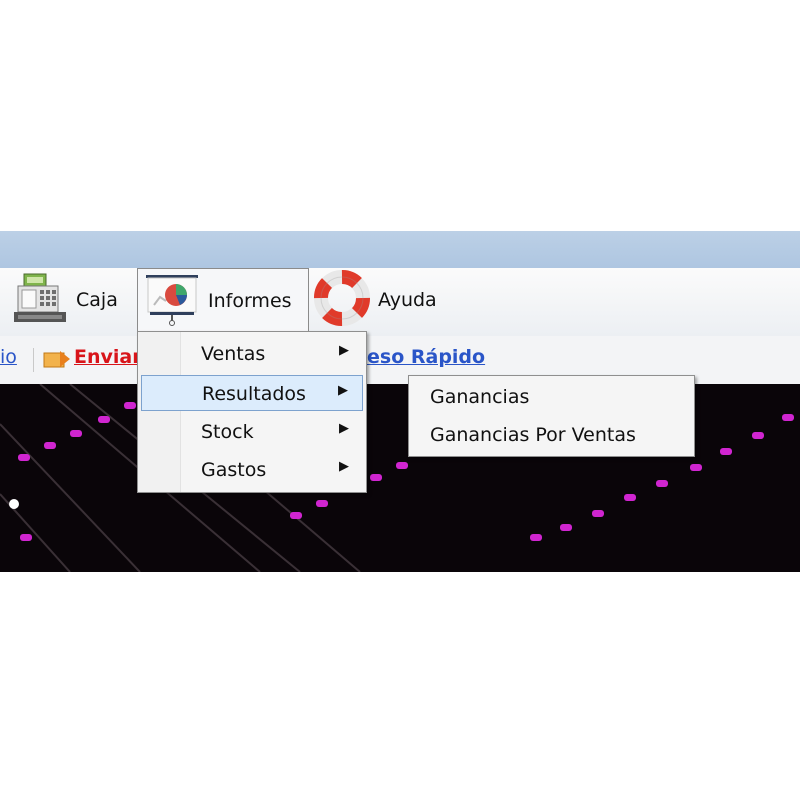  I want to click on menu-item-resultados-label: Resultados, so click(254, 394).